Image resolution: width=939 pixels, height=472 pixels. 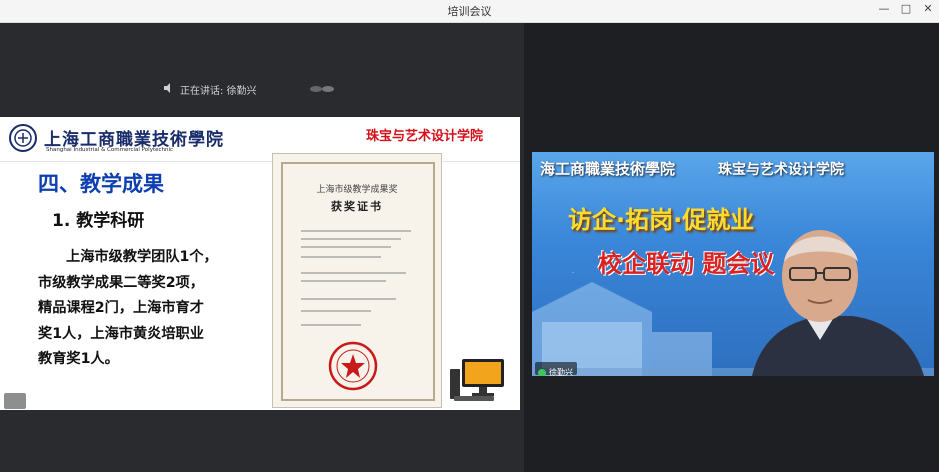 What do you see at coordinates (608, 169) in the screenshot?
I see `banner-school-name: 海工商職業技術學院` at bounding box center [608, 169].